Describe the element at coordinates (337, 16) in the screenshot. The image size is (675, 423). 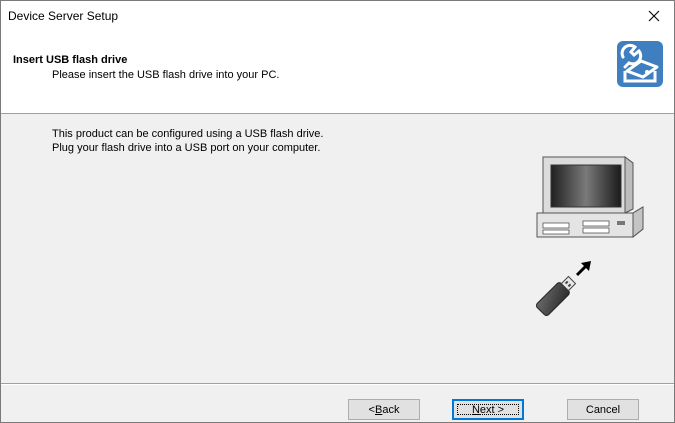
I see `title-bar: Device Server Setup` at that location.